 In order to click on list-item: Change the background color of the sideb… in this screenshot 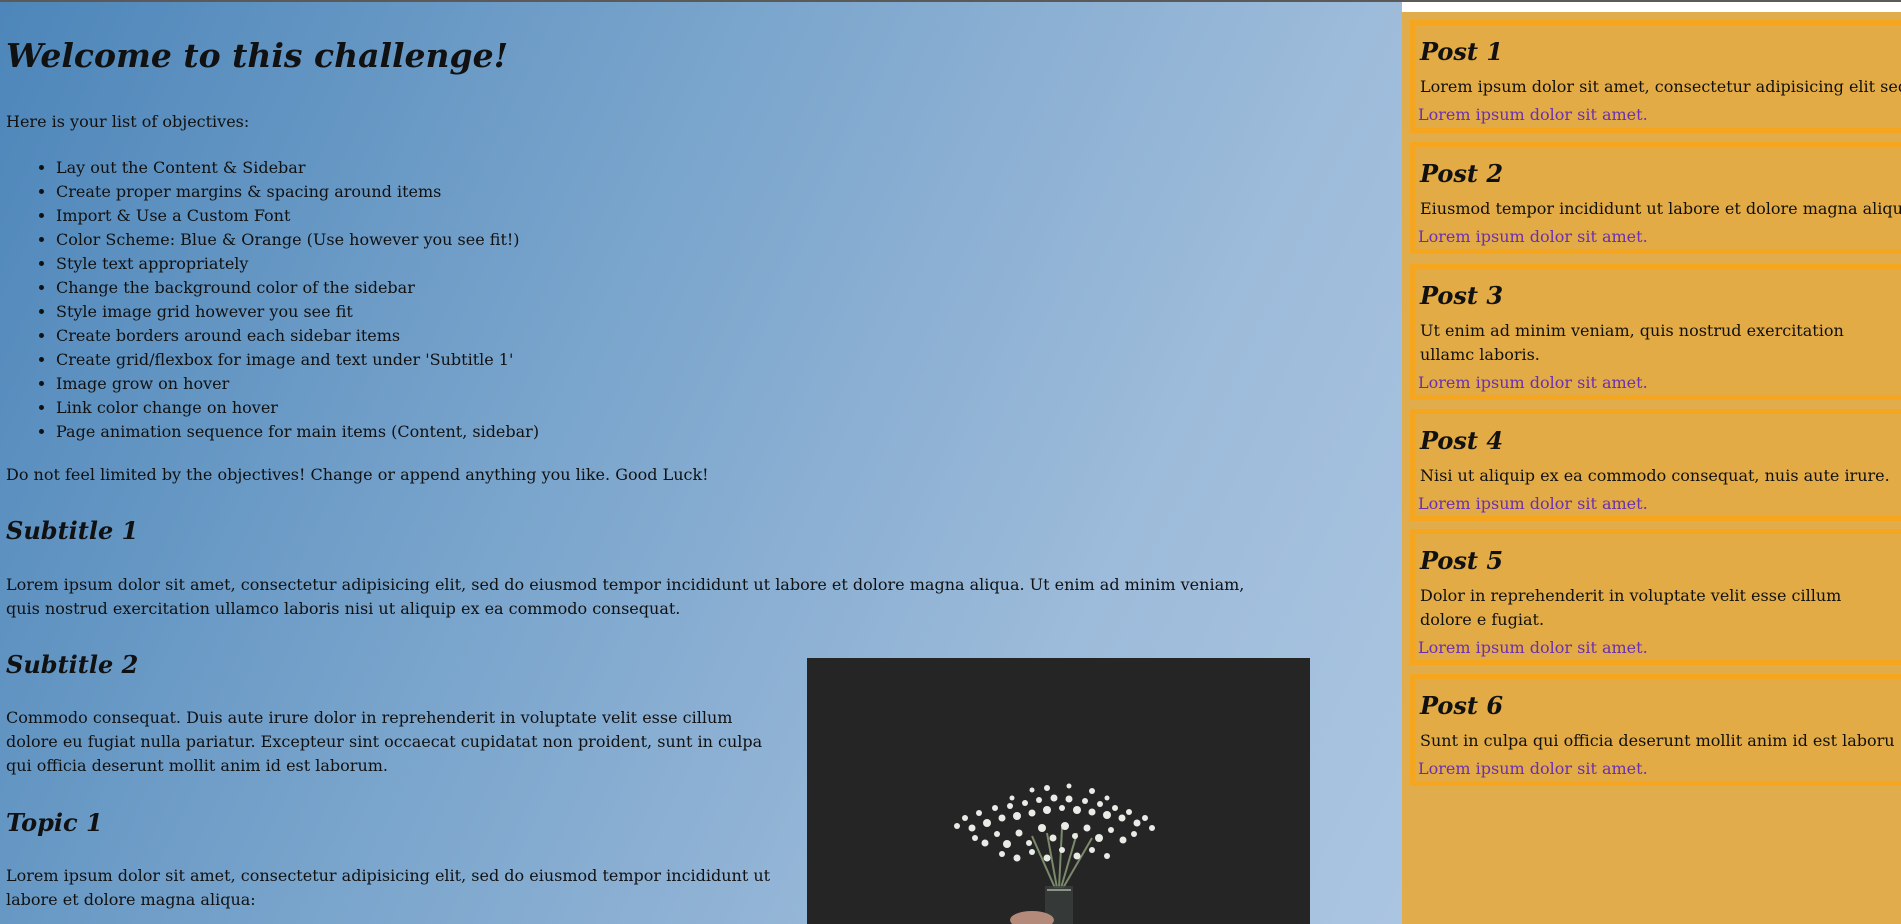, I will do `click(297, 288)`.